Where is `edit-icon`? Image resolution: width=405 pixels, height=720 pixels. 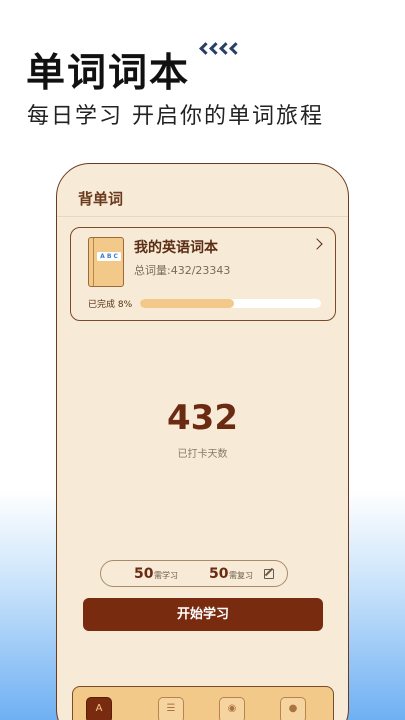
edit-icon is located at coordinates (269, 574).